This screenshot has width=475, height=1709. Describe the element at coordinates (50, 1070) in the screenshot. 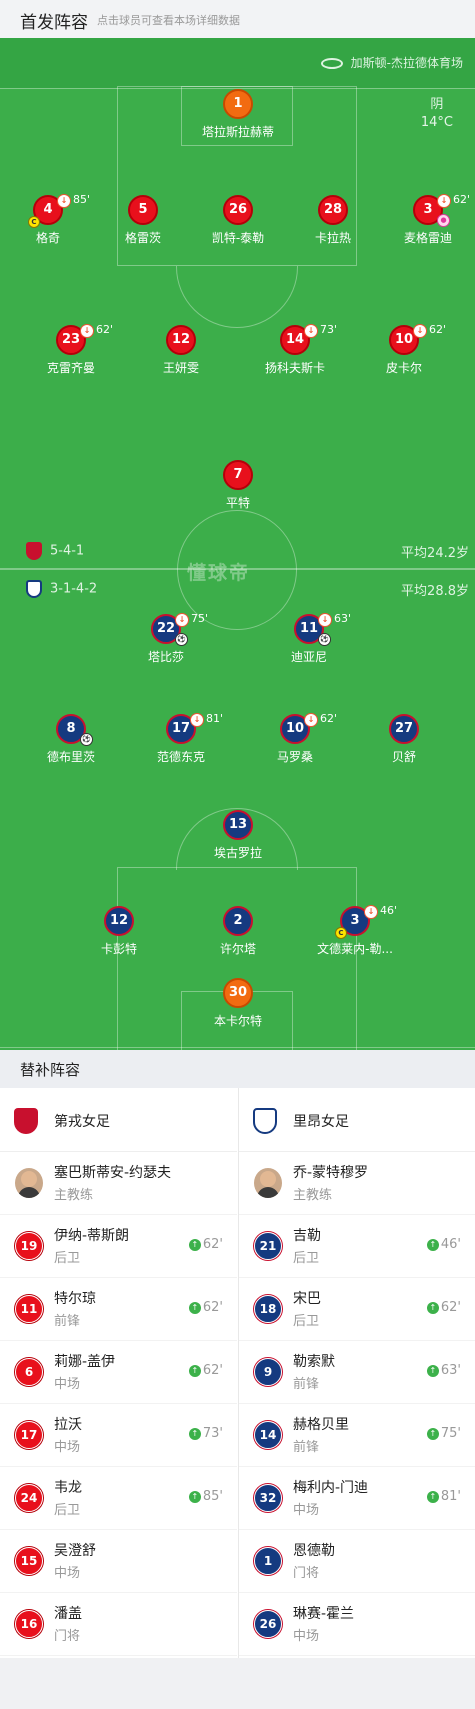

I see `subs-title: 替补阵容` at that location.